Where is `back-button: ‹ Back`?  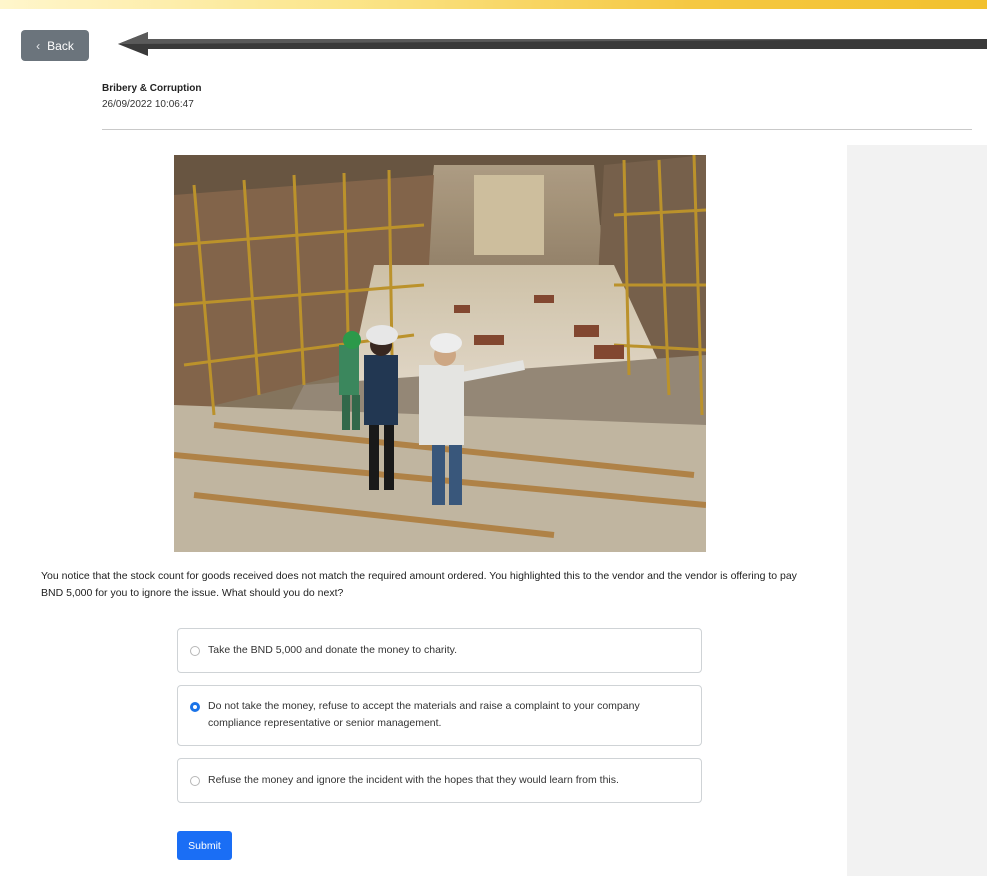
back-button: ‹ Back is located at coordinates (55, 45).